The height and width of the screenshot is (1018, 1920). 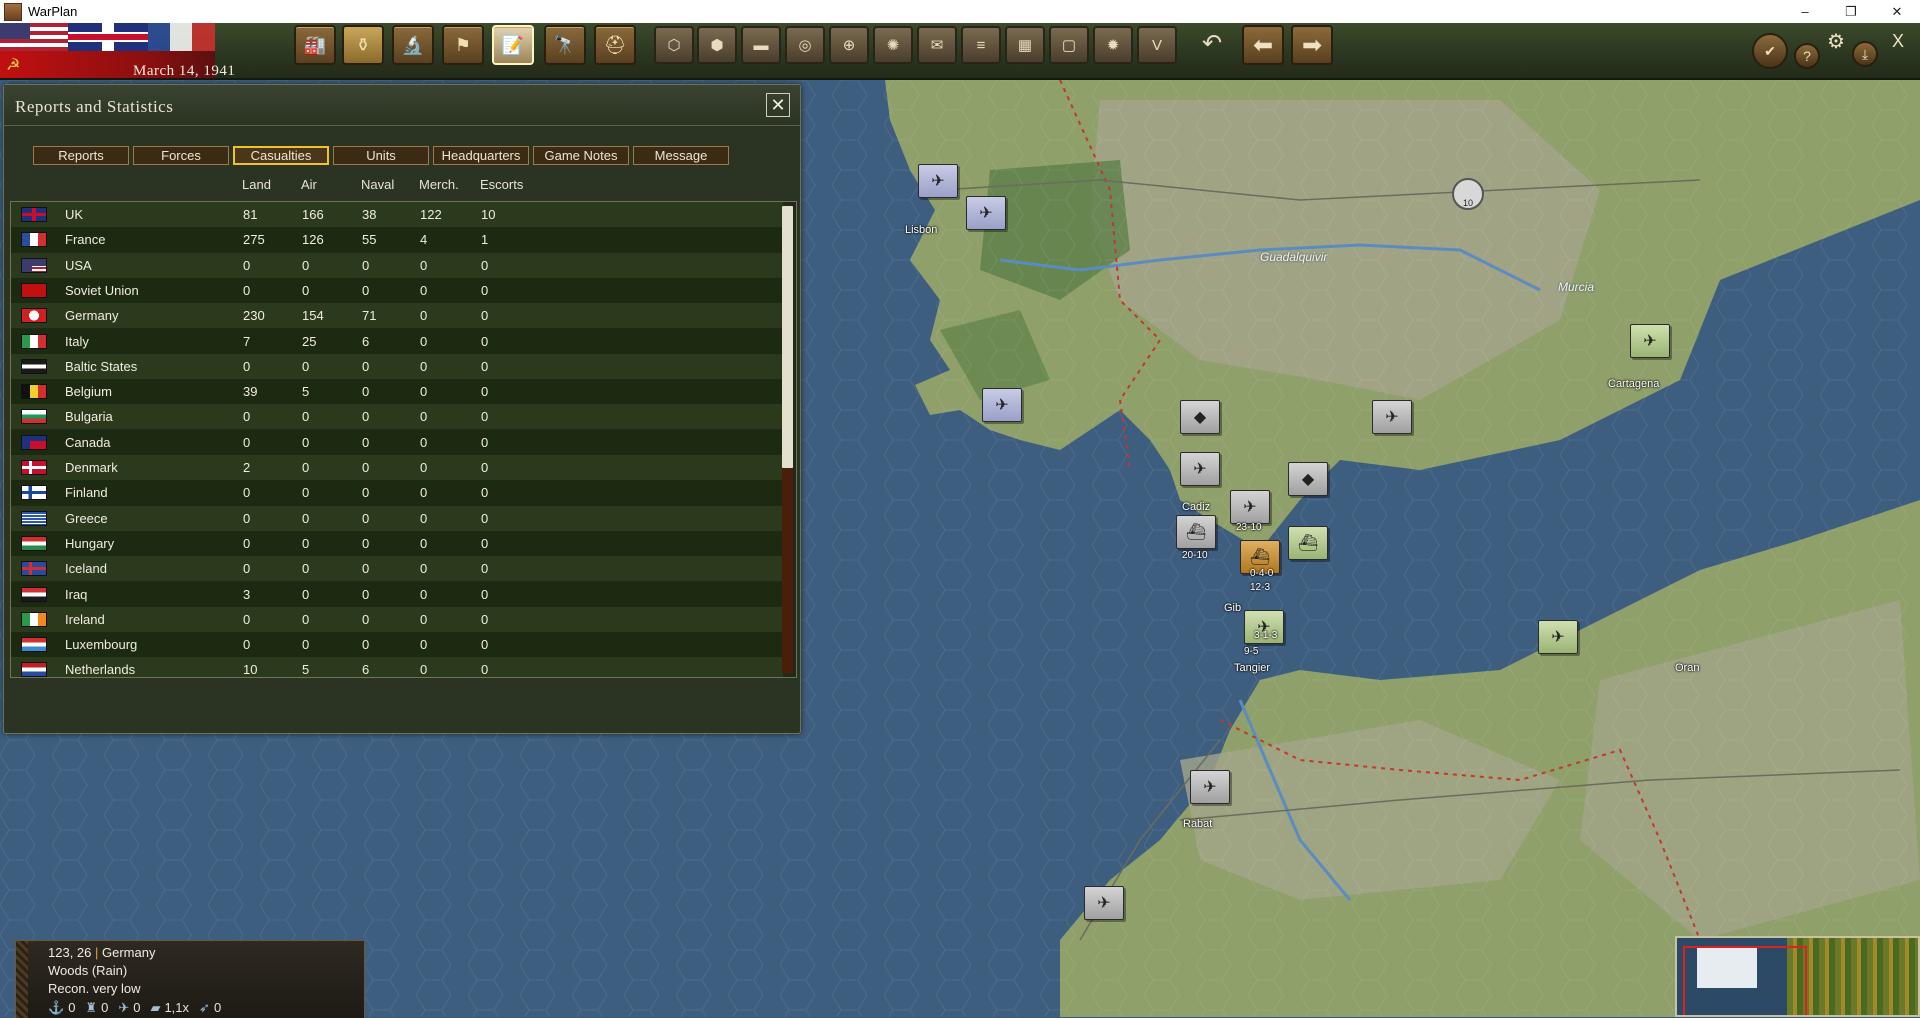 What do you see at coordinates (397, 645) in the screenshot?
I see `table-row: Luxembourg 0 0 0 0 0` at bounding box center [397, 645].